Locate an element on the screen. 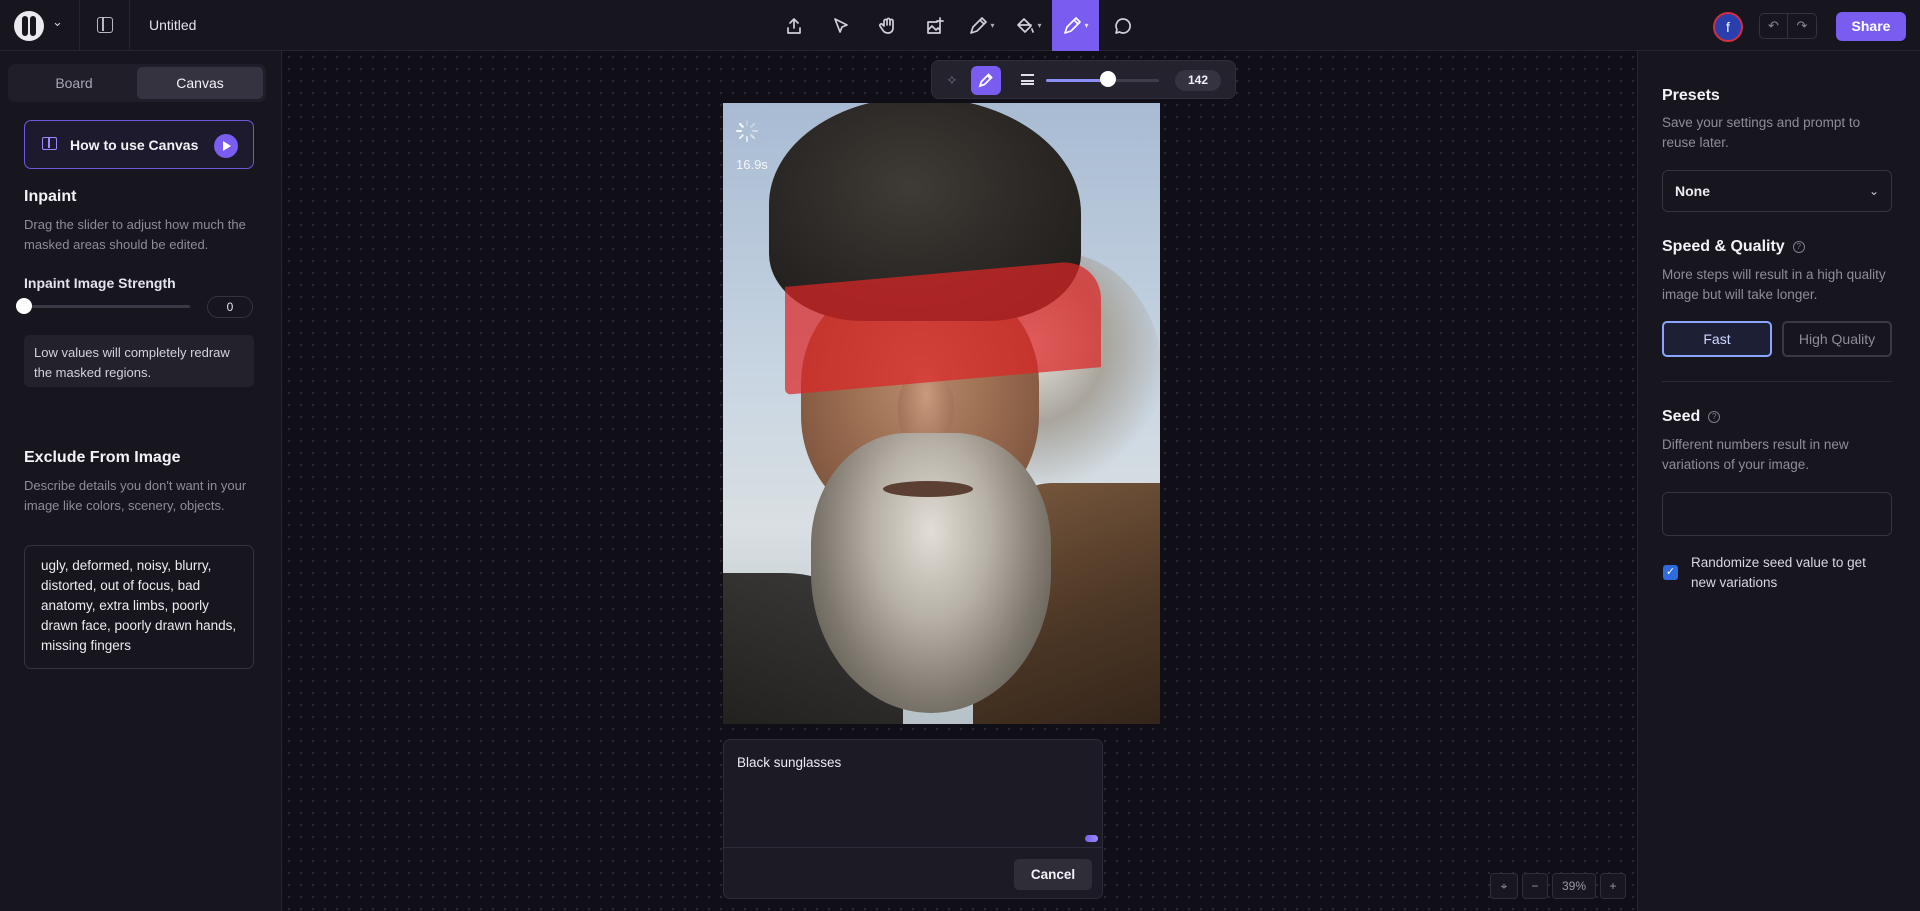 This screenshot has width=1920, height=911. undo-icon: ↶ is located at coordinates (1773, 25).